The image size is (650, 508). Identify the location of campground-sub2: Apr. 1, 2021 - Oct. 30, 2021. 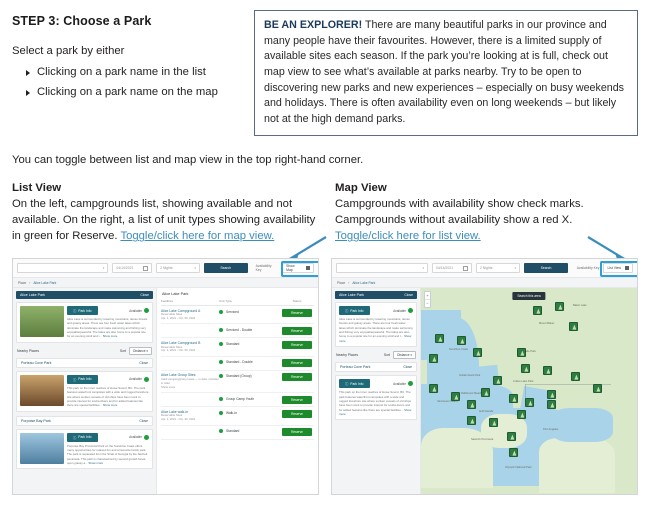
(178, 318).